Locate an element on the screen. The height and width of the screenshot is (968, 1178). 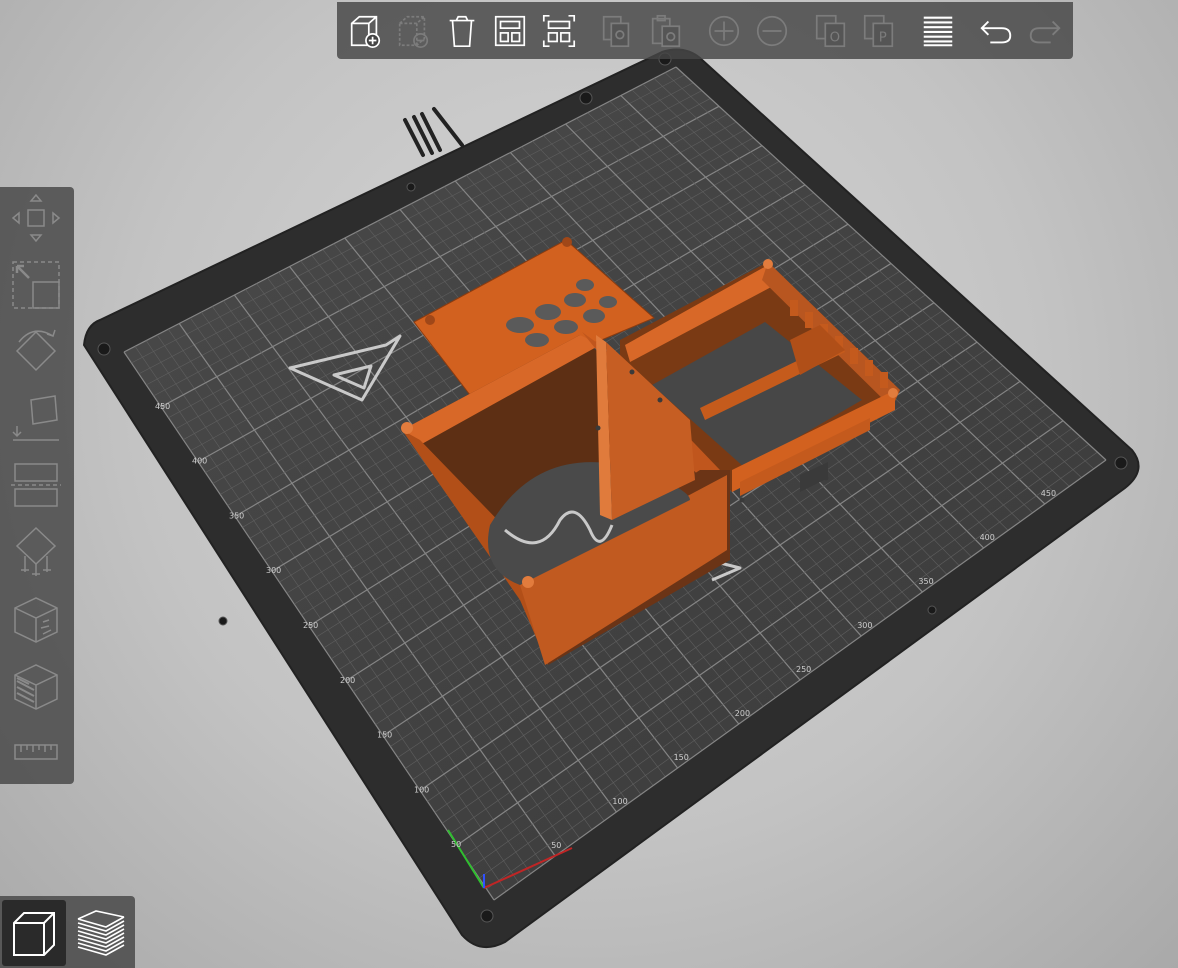
measure-tool-button is located at coordinates (36, 752).